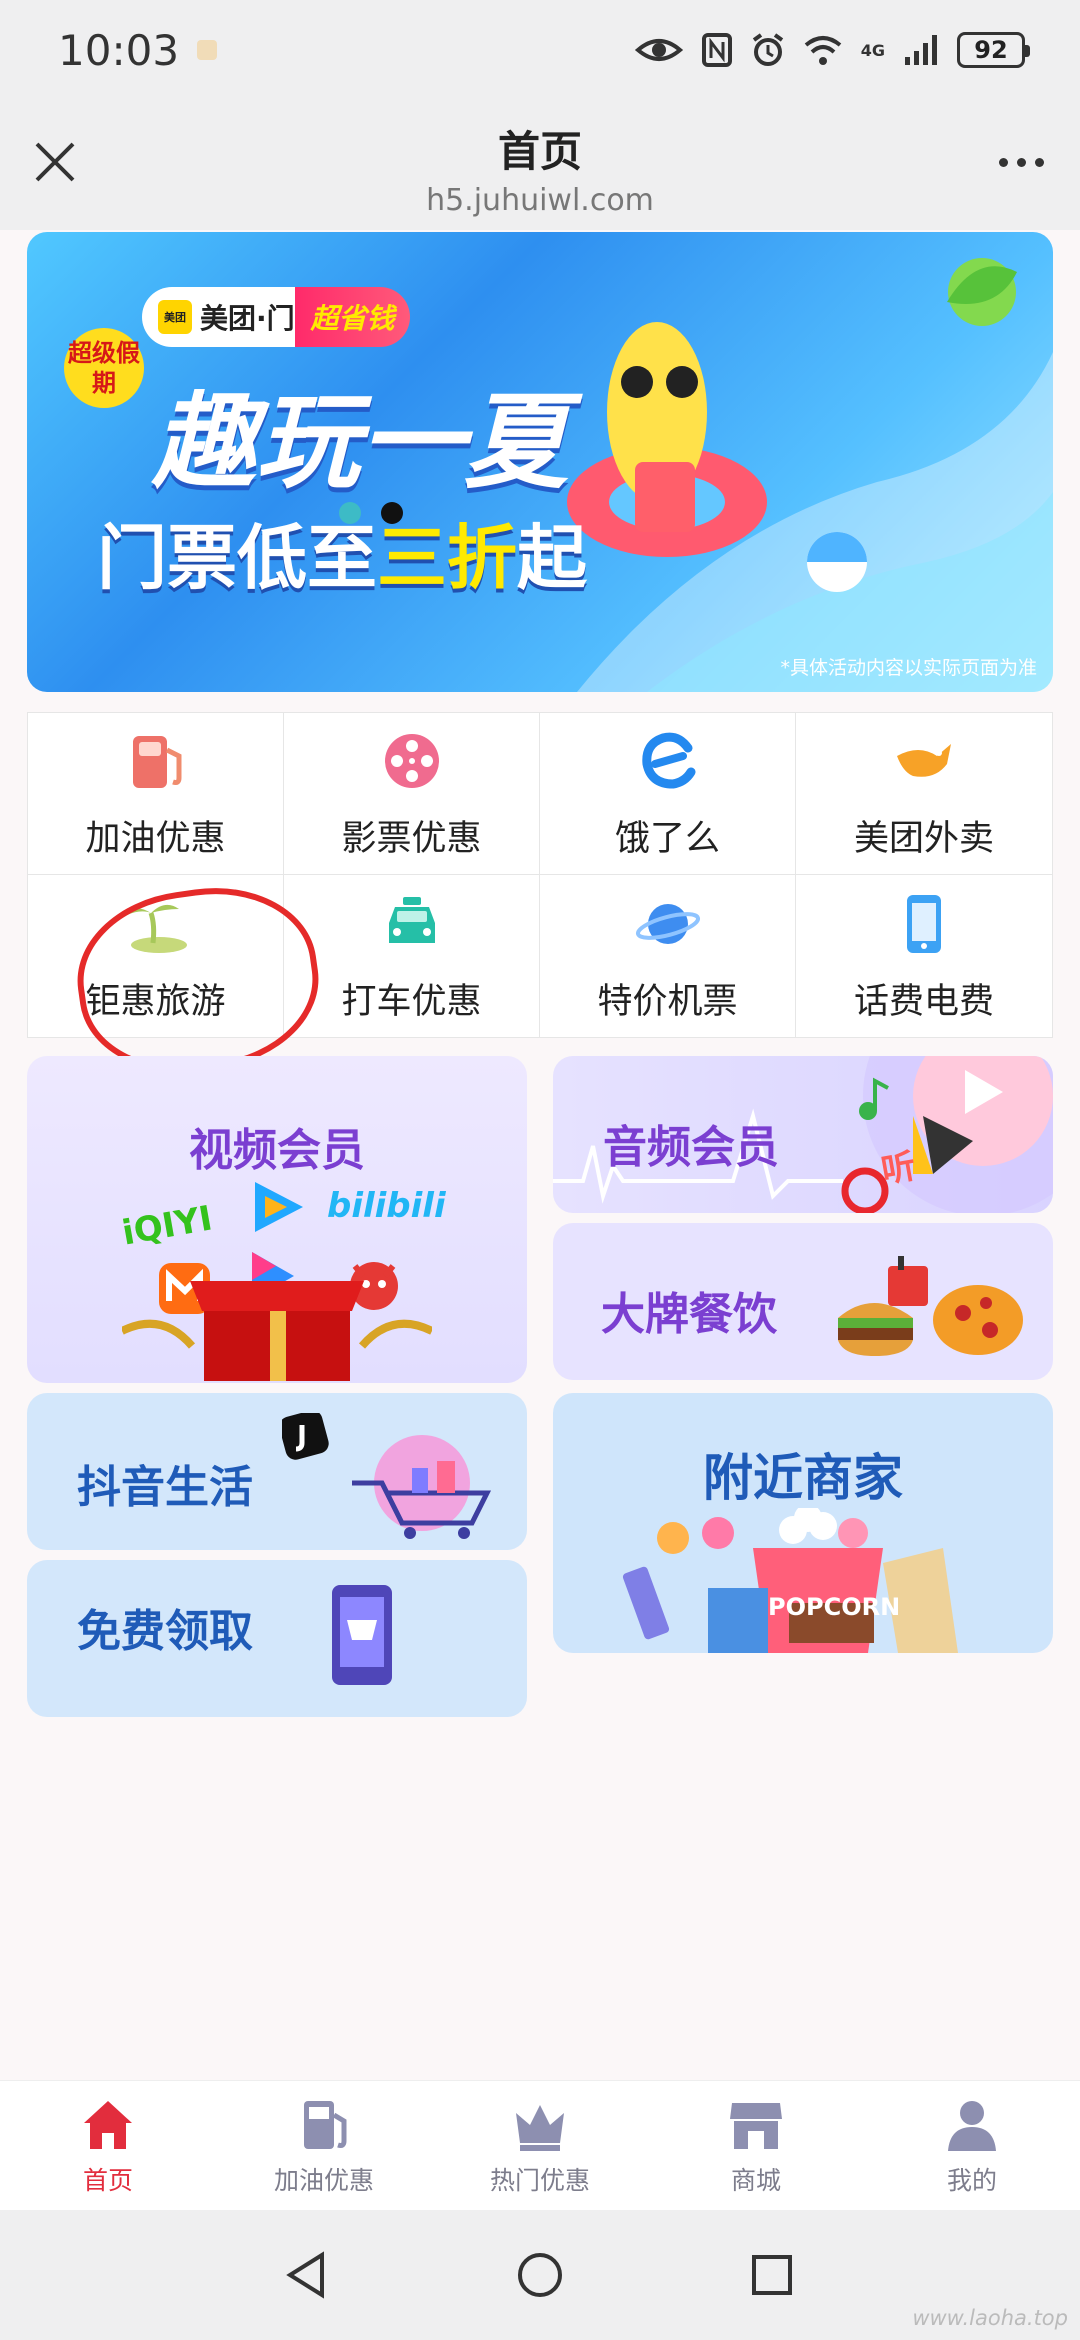 The height and width of the screenshot is (2340, 1080). Describe the element at coordinates (924, 794) in the screenshot. I see `service-meituan: 美团外卖` at that location.